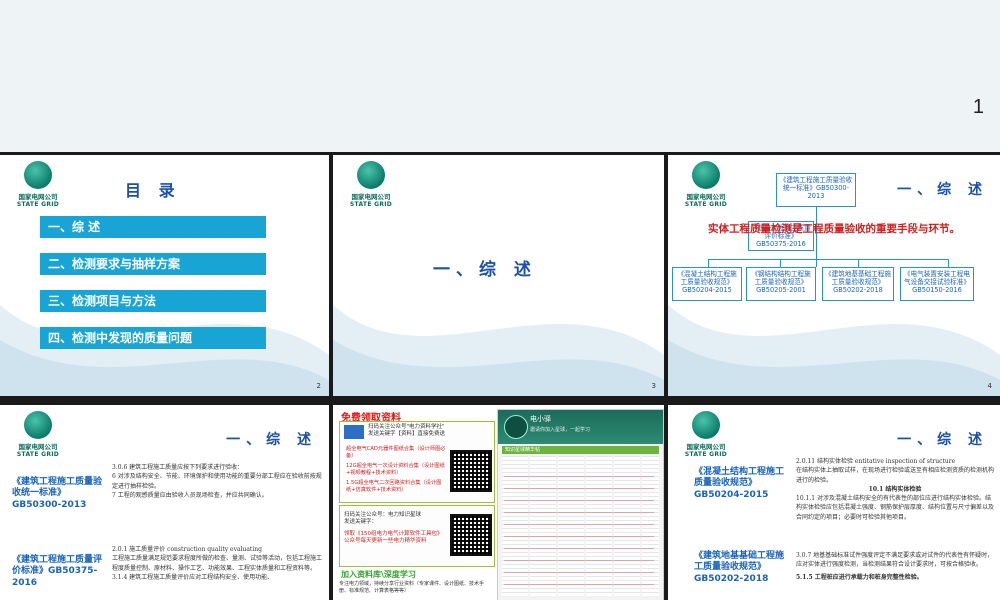  Describe the element at coordinates (739, 567) in the screenshot. I see `standard-gb50202: 《建筑地基基础工程施工质量验收规范》GB50202-2018` at that location.